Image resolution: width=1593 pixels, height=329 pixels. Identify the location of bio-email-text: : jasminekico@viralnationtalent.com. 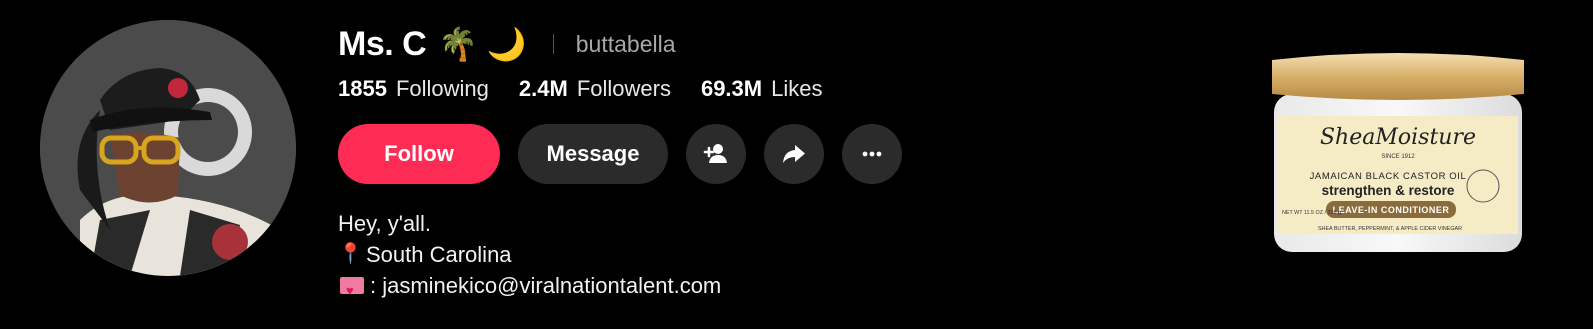
(546, 285).